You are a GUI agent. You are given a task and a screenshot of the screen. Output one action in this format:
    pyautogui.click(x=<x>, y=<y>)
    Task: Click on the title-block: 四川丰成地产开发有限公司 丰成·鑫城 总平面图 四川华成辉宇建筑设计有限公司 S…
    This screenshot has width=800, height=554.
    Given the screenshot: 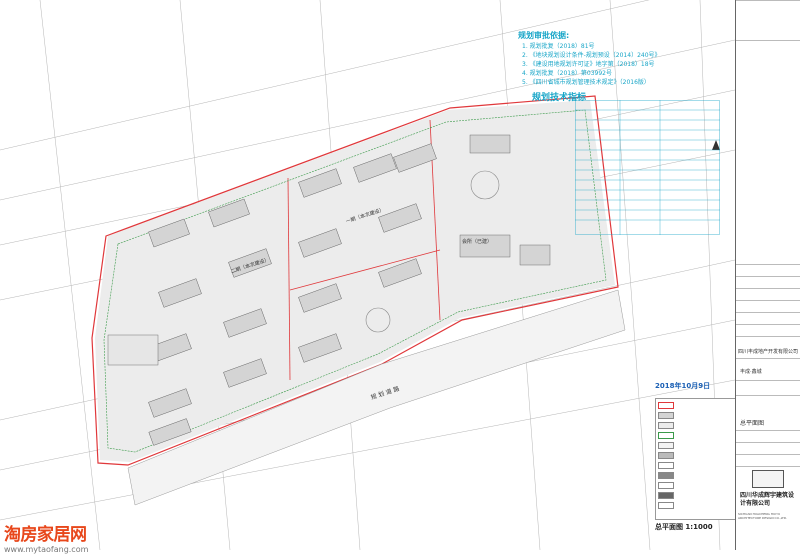 What is the action you would take?
    pyautogui.click(x=767, y=275)
    